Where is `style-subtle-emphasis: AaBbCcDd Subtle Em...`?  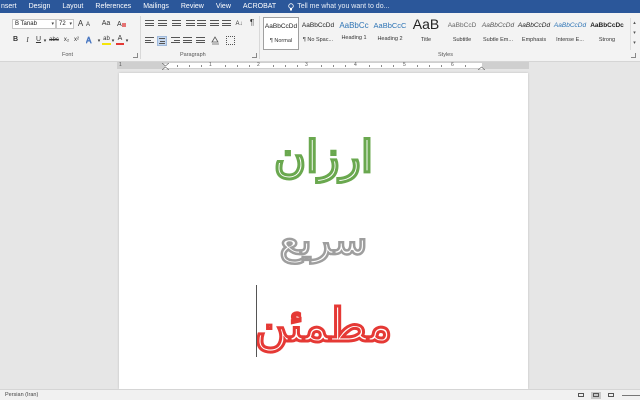
style-subtle-emphasis: AaBbCcDd Subtle Em... is located at coordinates (498, 33).